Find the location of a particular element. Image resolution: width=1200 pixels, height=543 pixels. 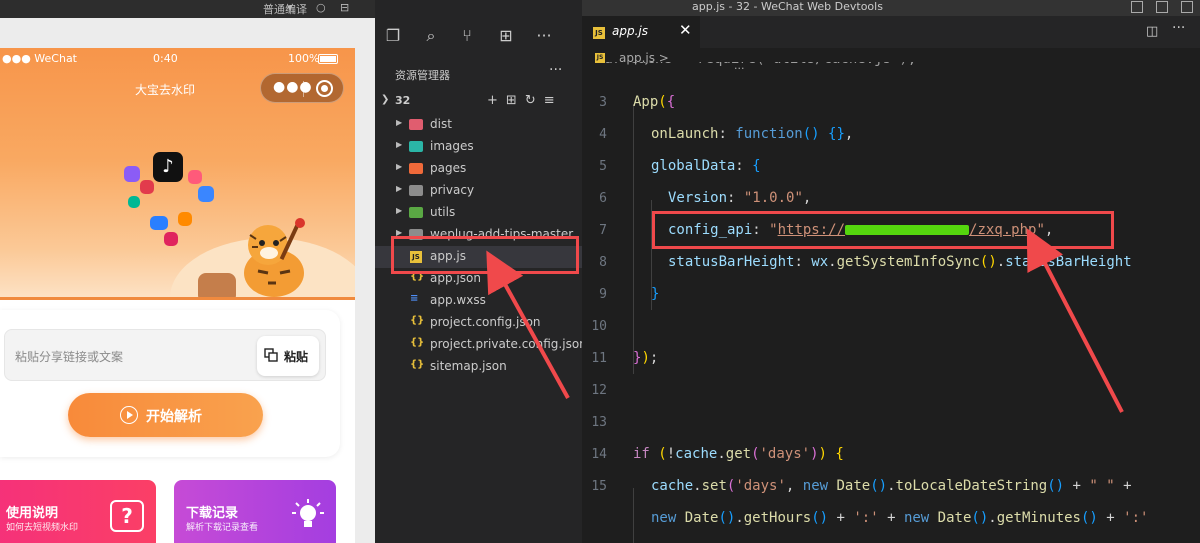

play-icon is located at coordinates (129, 415).